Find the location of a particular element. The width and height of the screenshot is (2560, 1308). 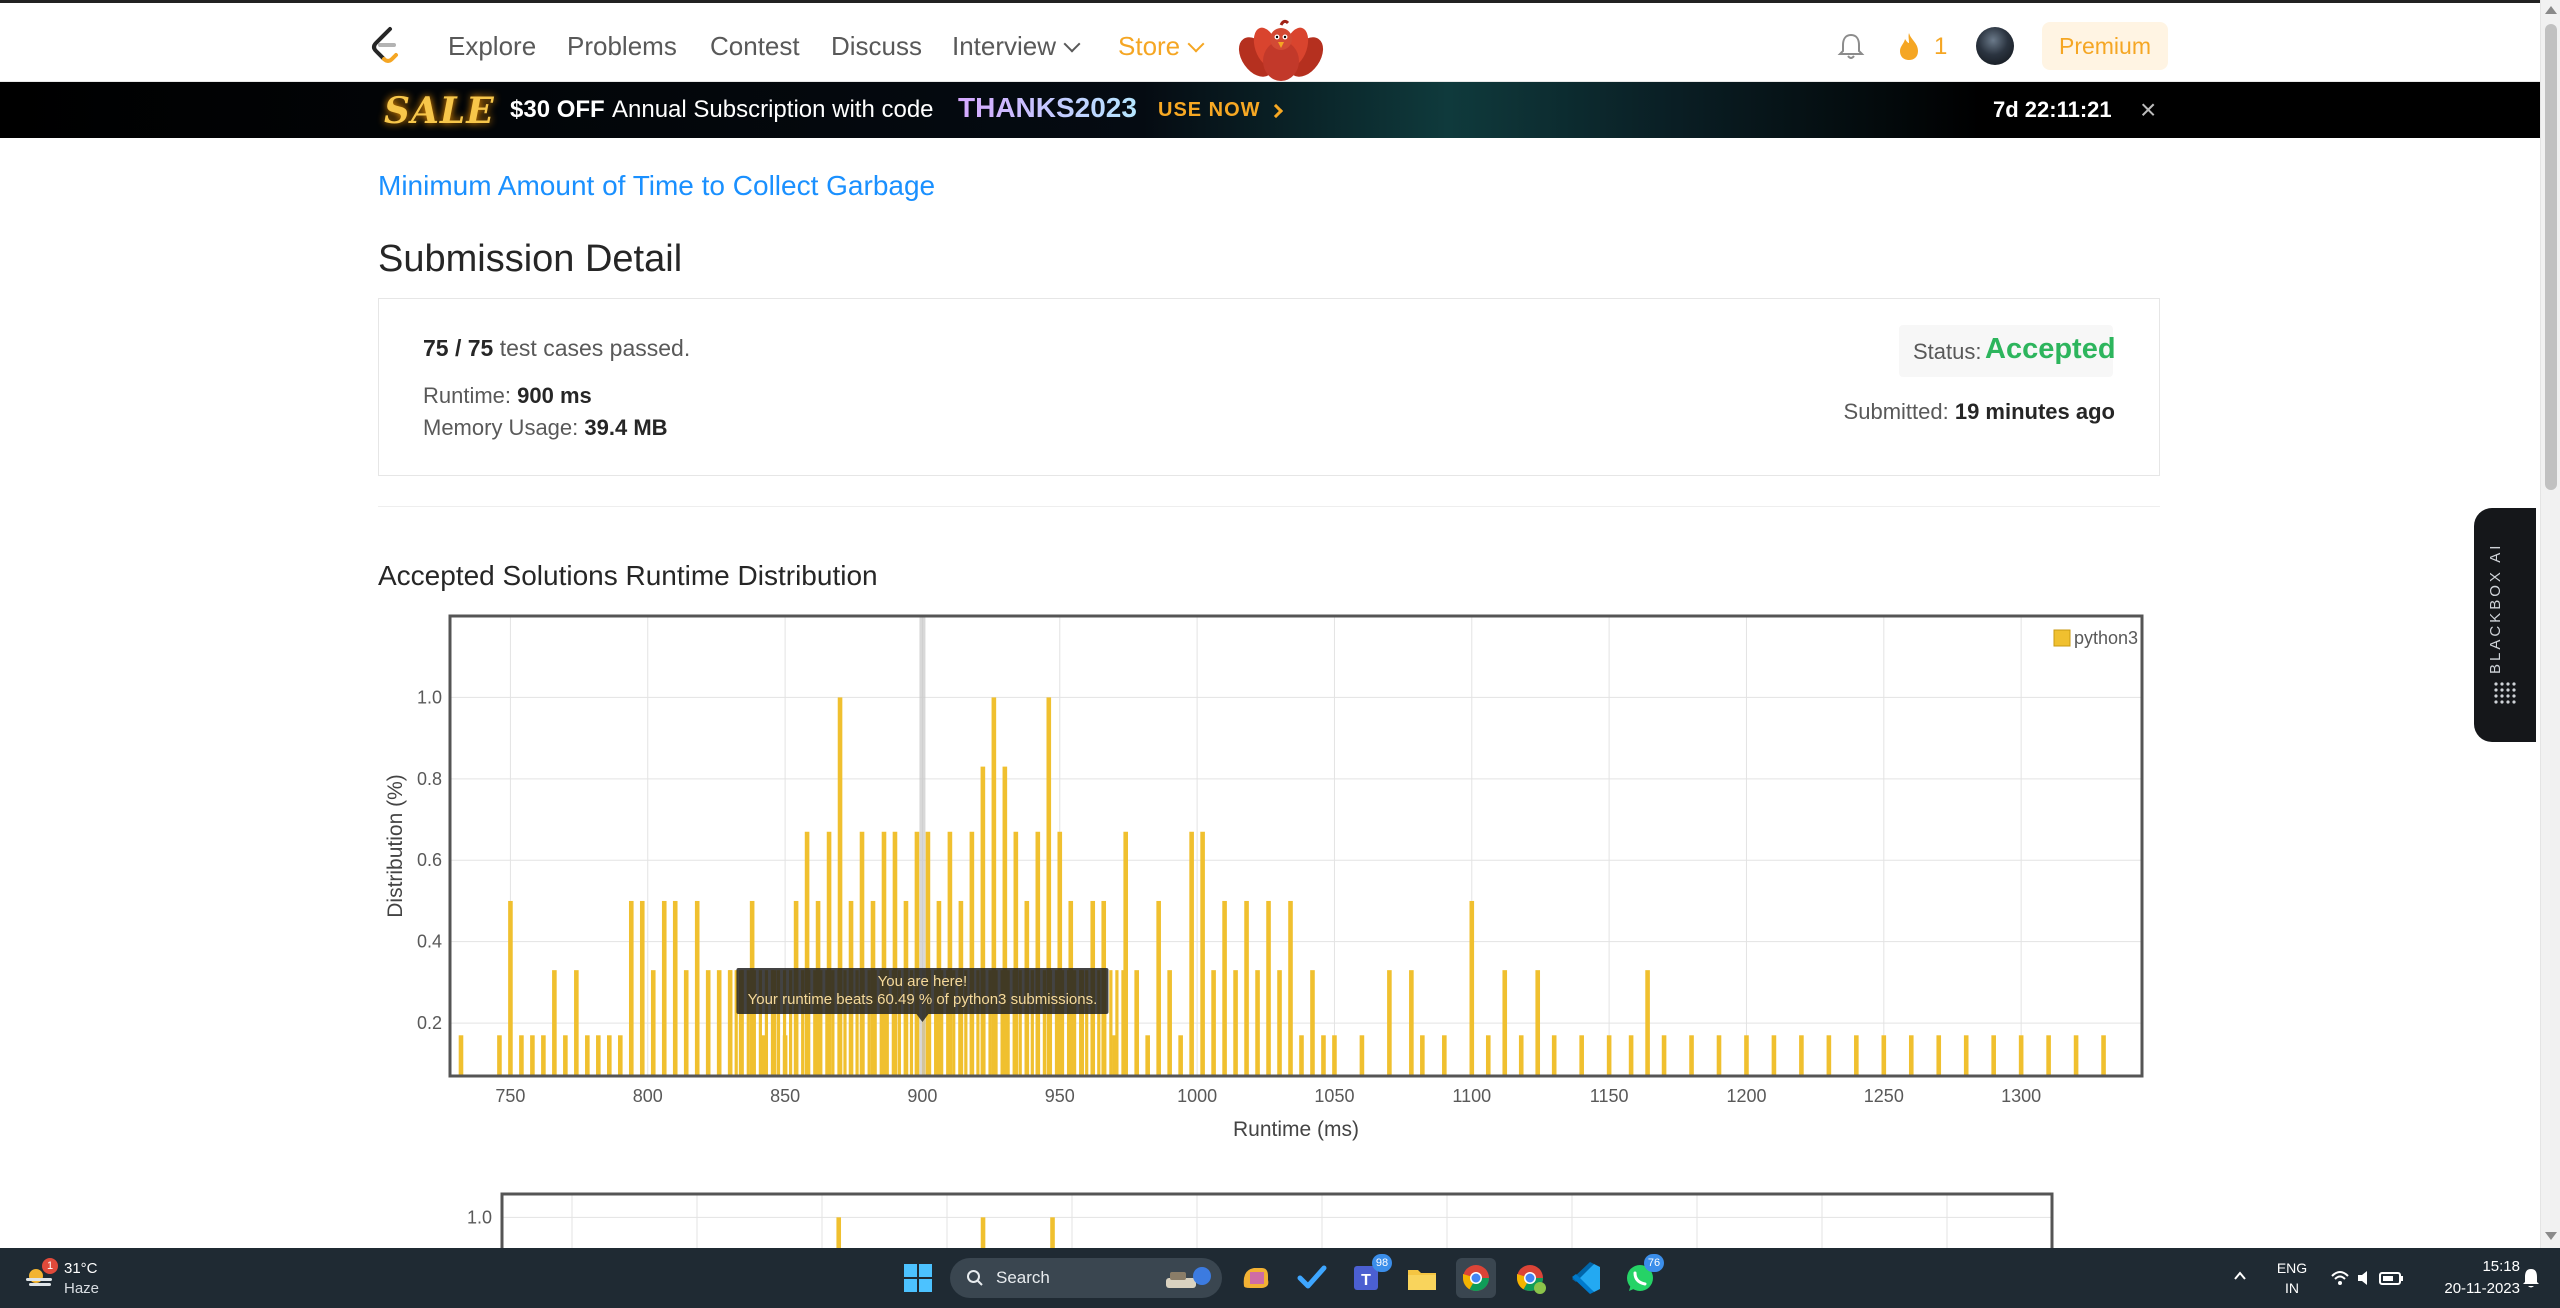

page-scrollbar is located at coordinates (2550, 624).